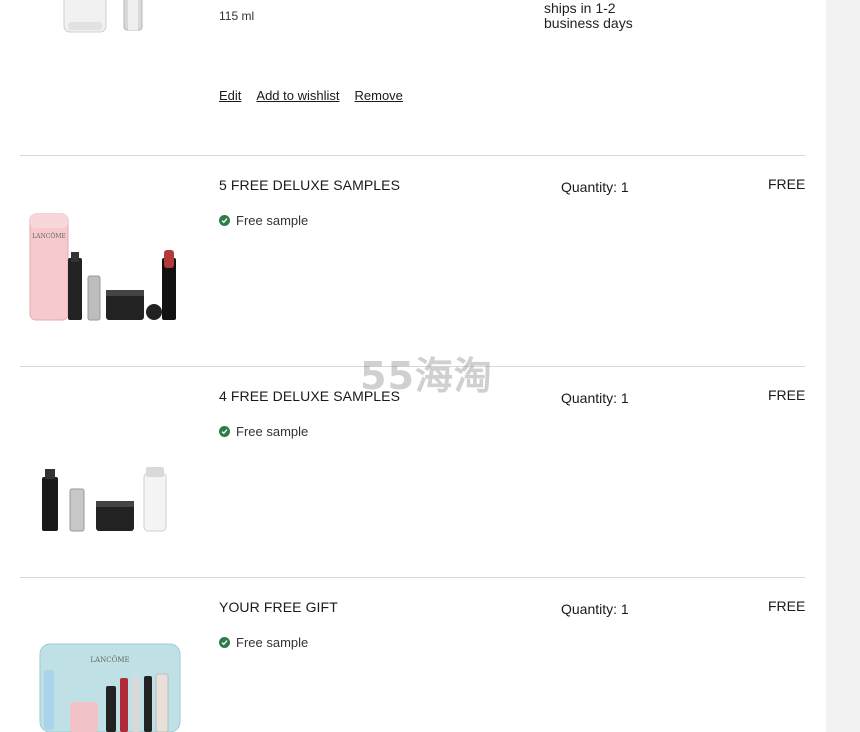  Describe the element at coordinates (379, 95) in the screenshot. I see `remove-link: Remove` at that location.